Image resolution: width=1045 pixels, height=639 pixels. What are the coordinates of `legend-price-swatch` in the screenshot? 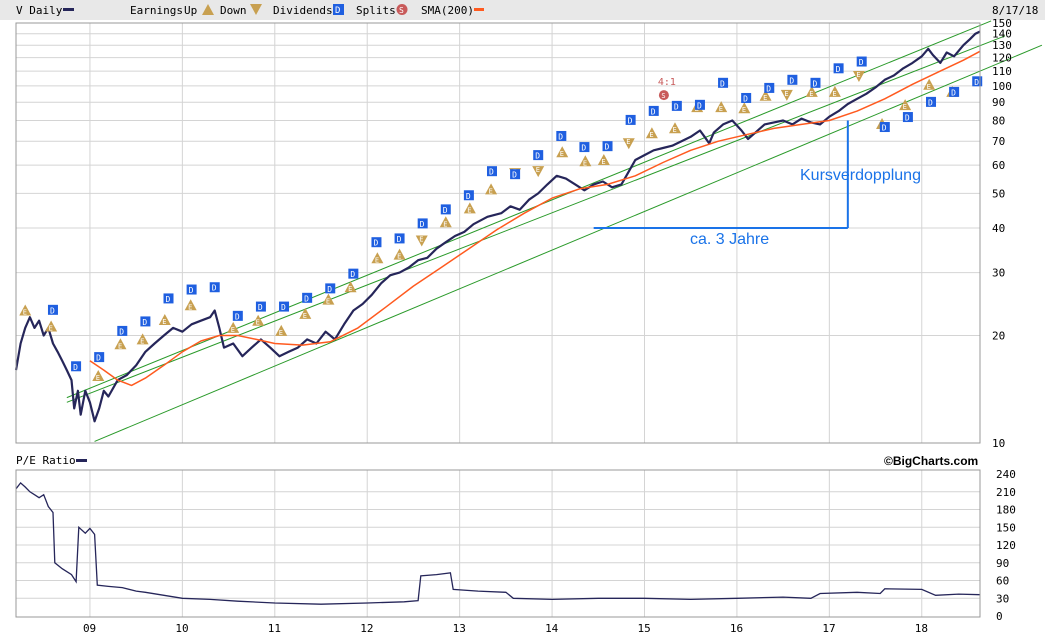 It's located at (68, 9).